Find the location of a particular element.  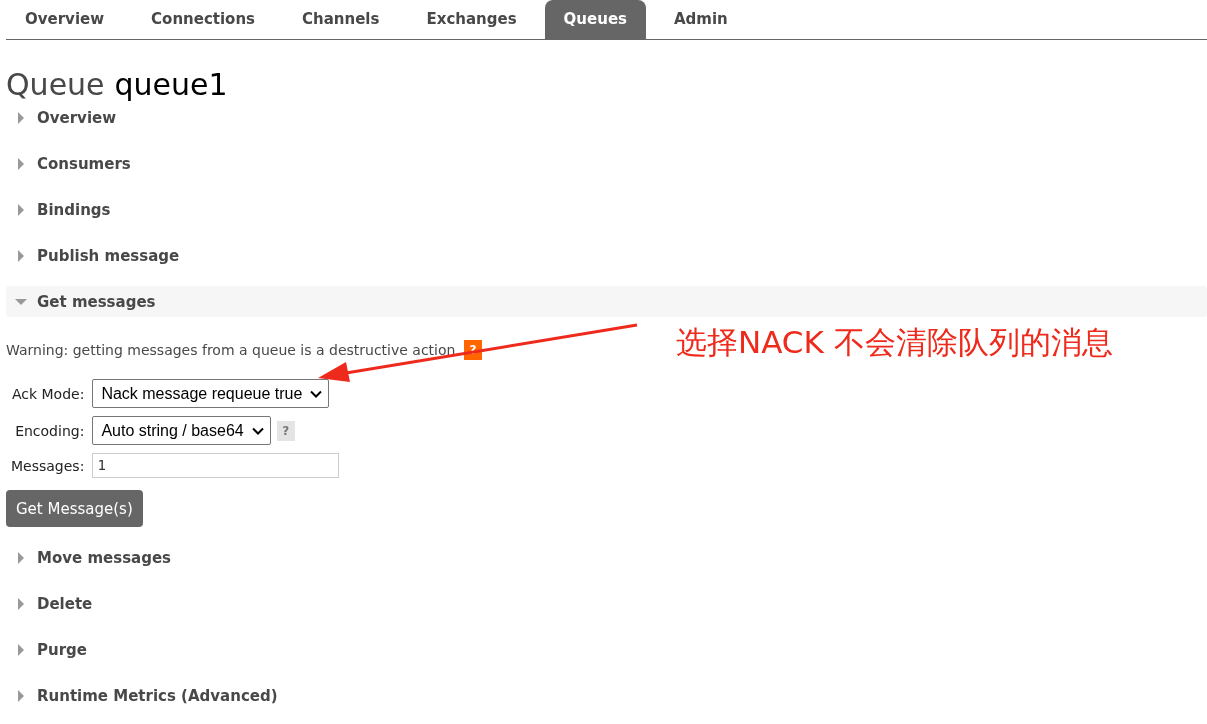

nav-tab: Exchanges is located at coordinates (471, 19).